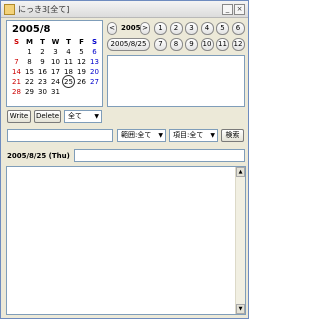  I want to click on calendar-day: 28, so click(16, 92).